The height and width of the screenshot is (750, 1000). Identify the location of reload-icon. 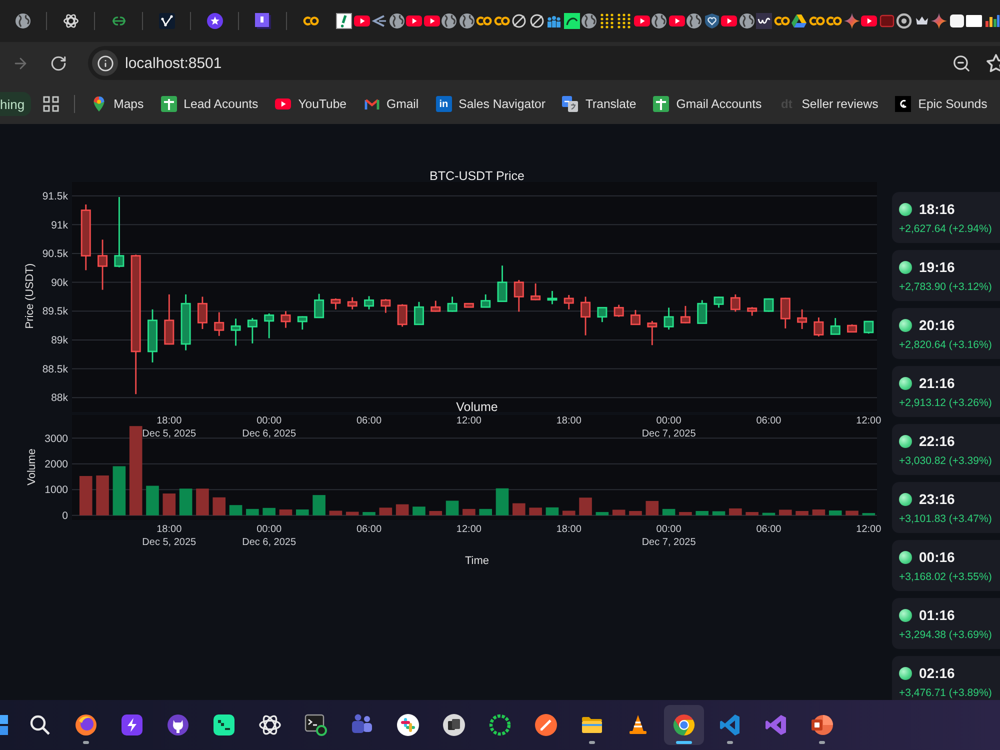
(58, 63).